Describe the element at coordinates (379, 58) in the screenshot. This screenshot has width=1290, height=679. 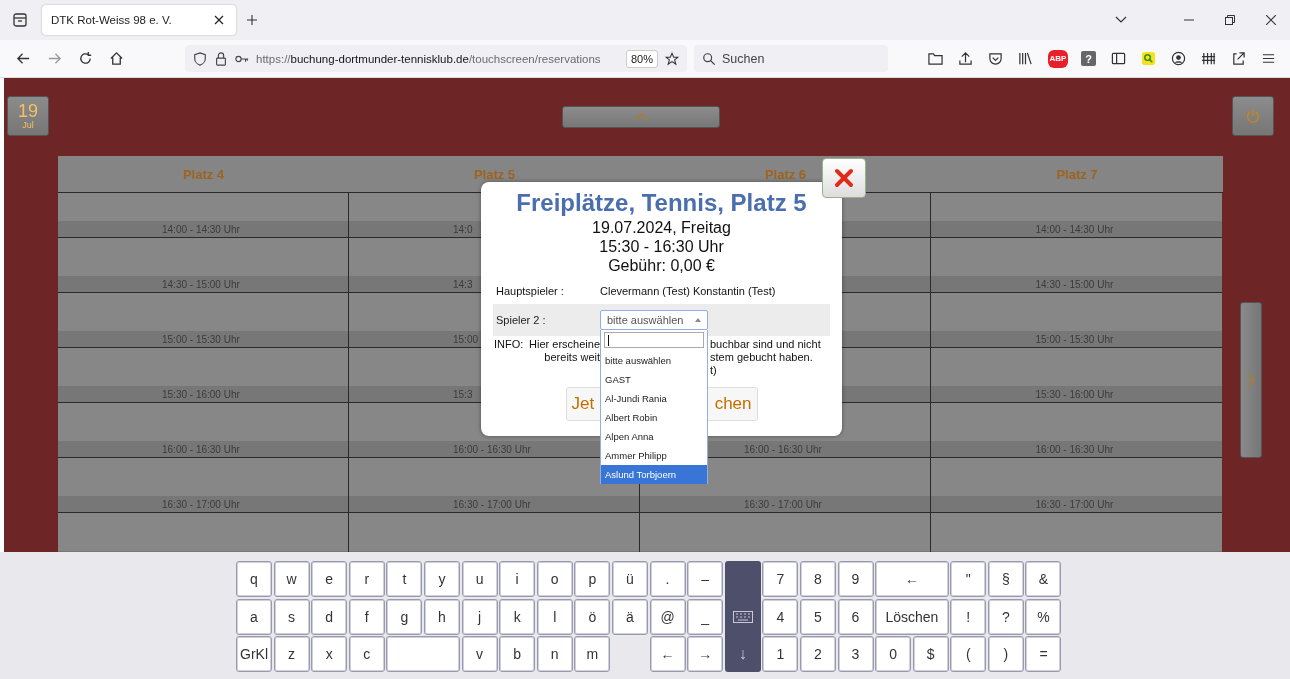
I see `url-host: buchung-dortmunder-tennisklub.de` at that location.